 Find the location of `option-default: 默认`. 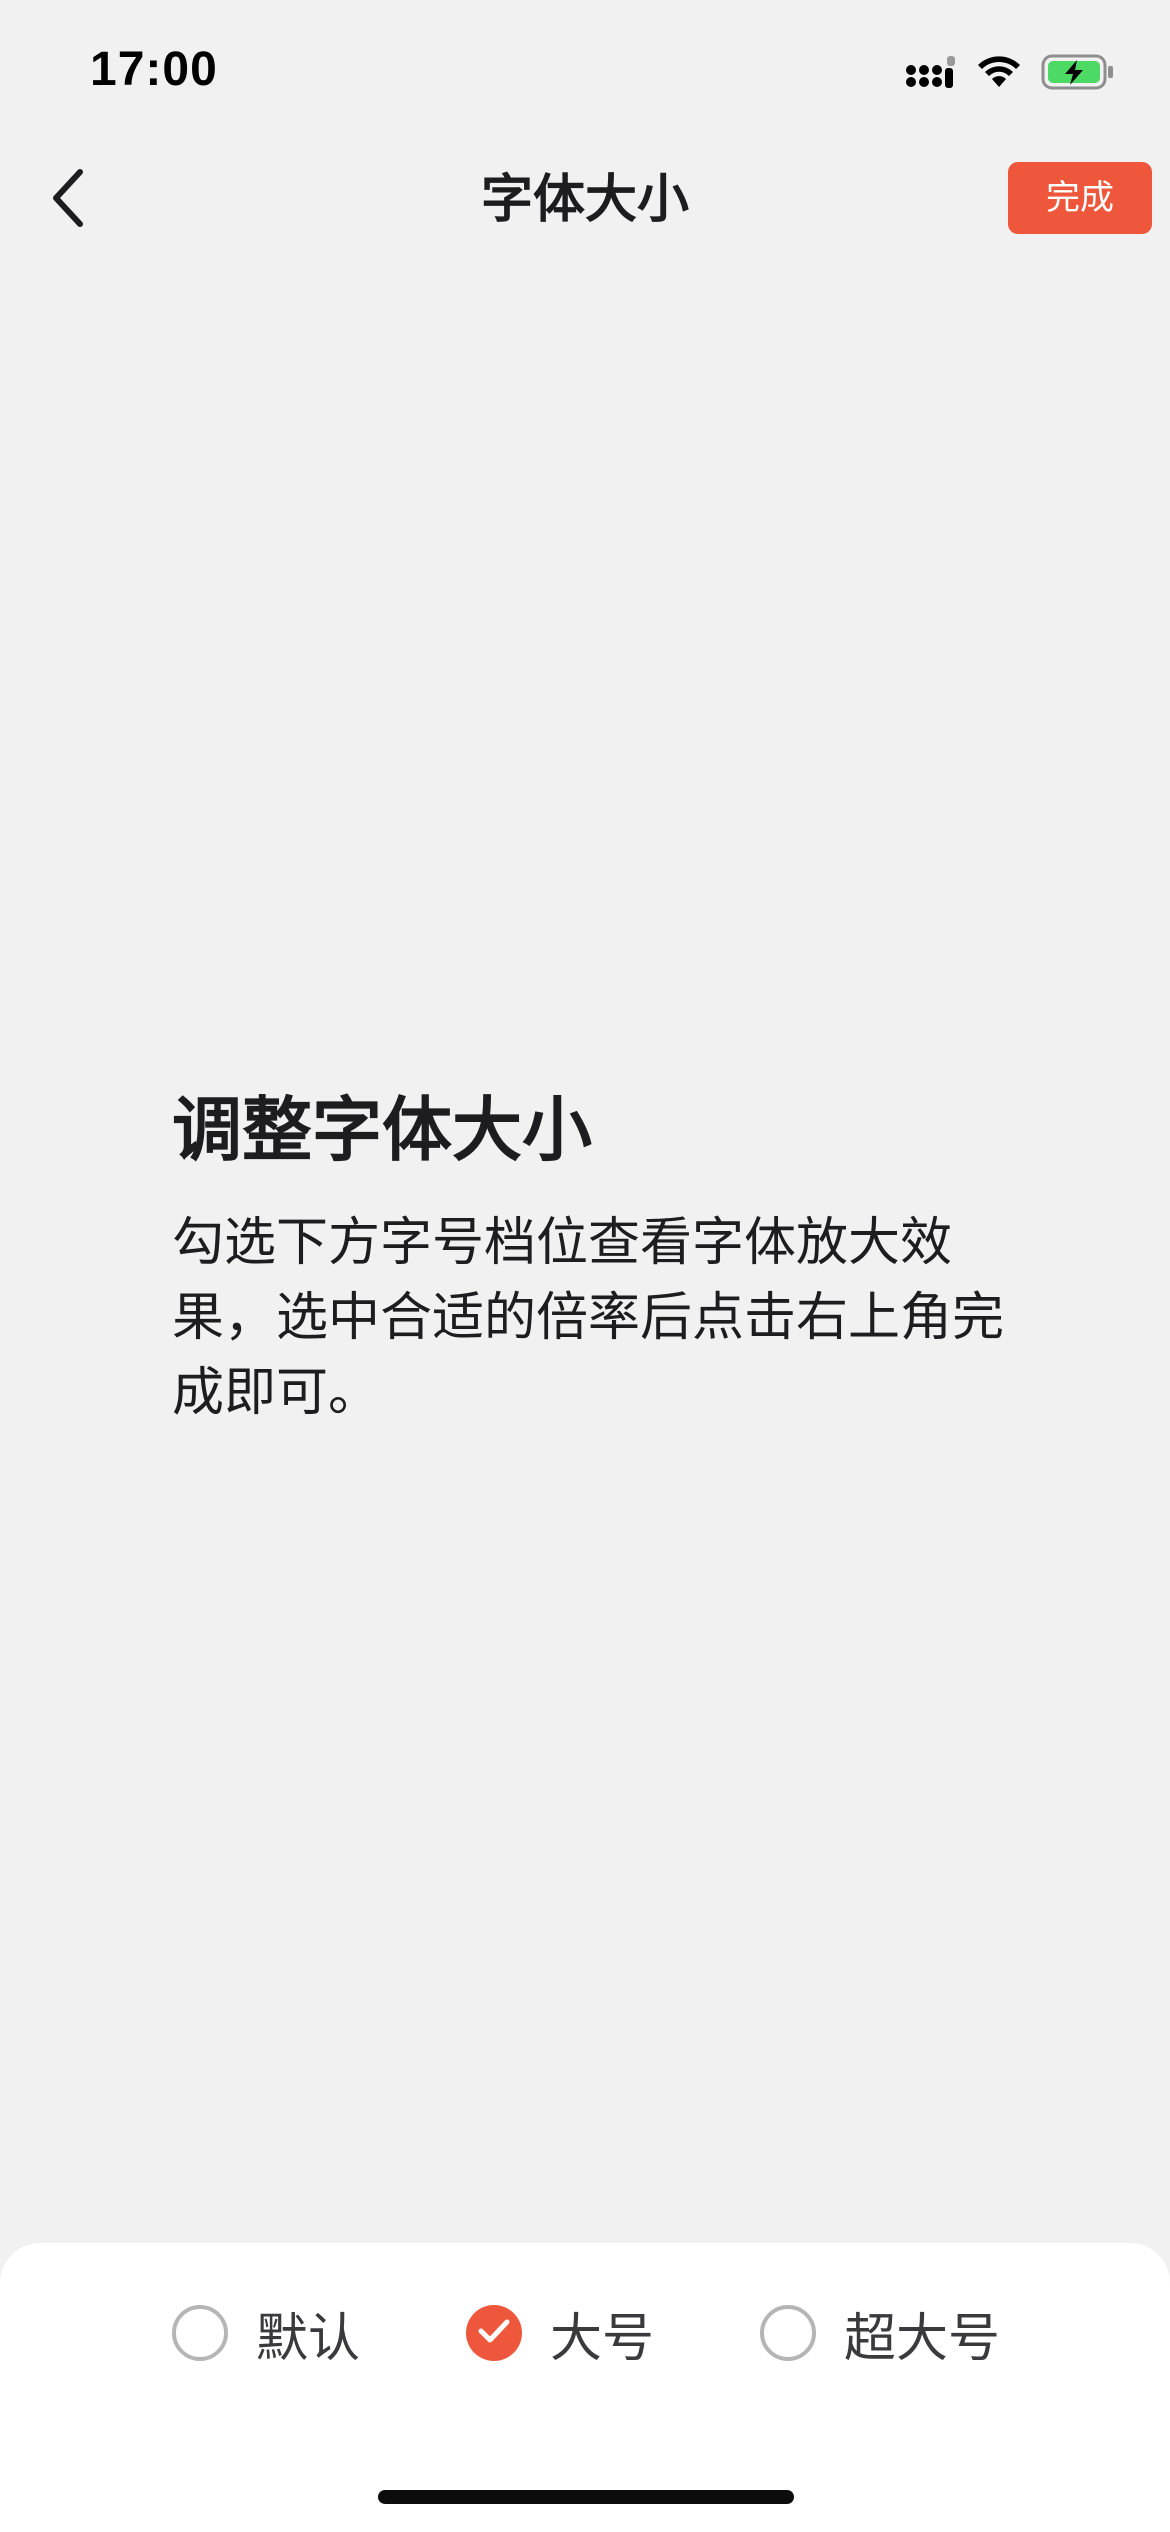

option-default: 默认 is located at coordinates (266, 2334).